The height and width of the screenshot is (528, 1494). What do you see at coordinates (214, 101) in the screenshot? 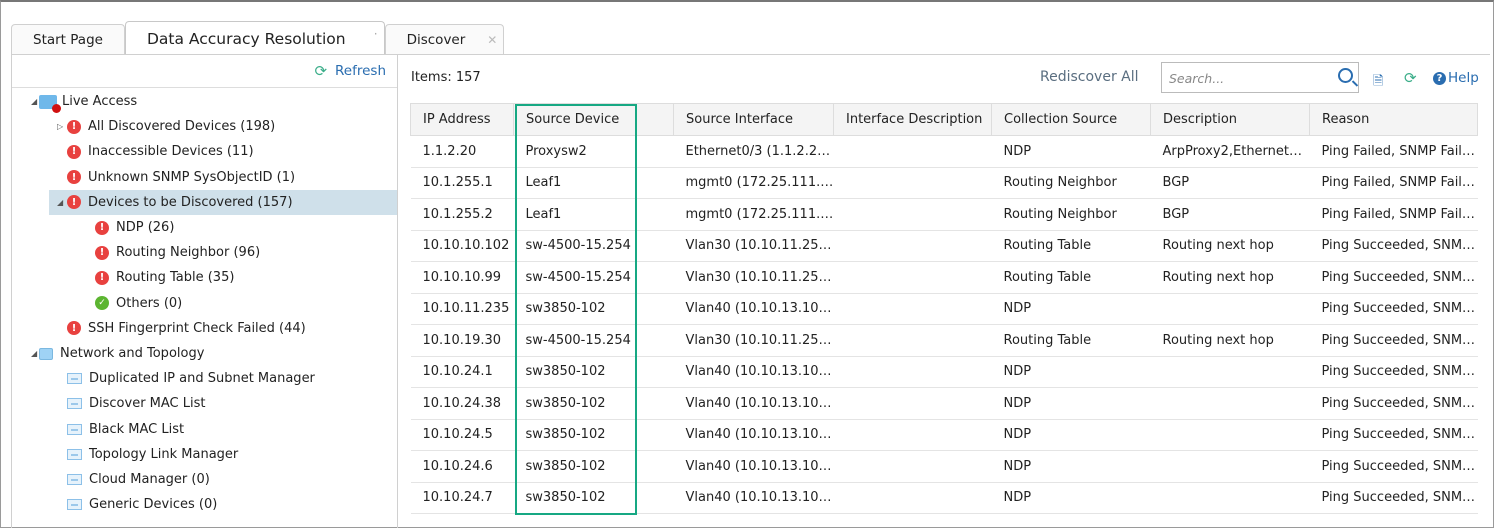
I see `tree-item: ◢ Live Access` at bounding box center [214, 101].